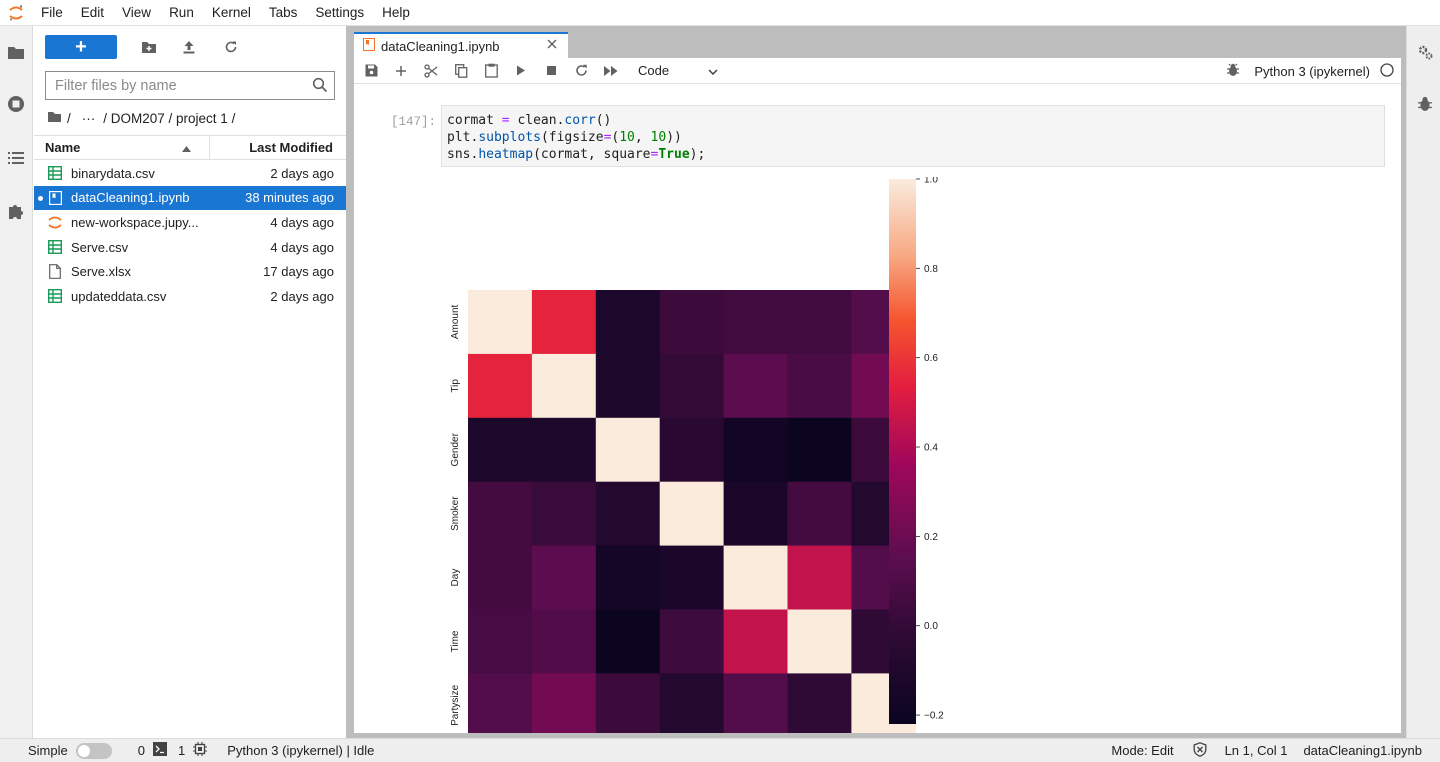 The width and height of the screenshot is (1440, 762). Describe the element at coordinates (149, 47) in the screenshot. I see `new-folder-icon` at that location.